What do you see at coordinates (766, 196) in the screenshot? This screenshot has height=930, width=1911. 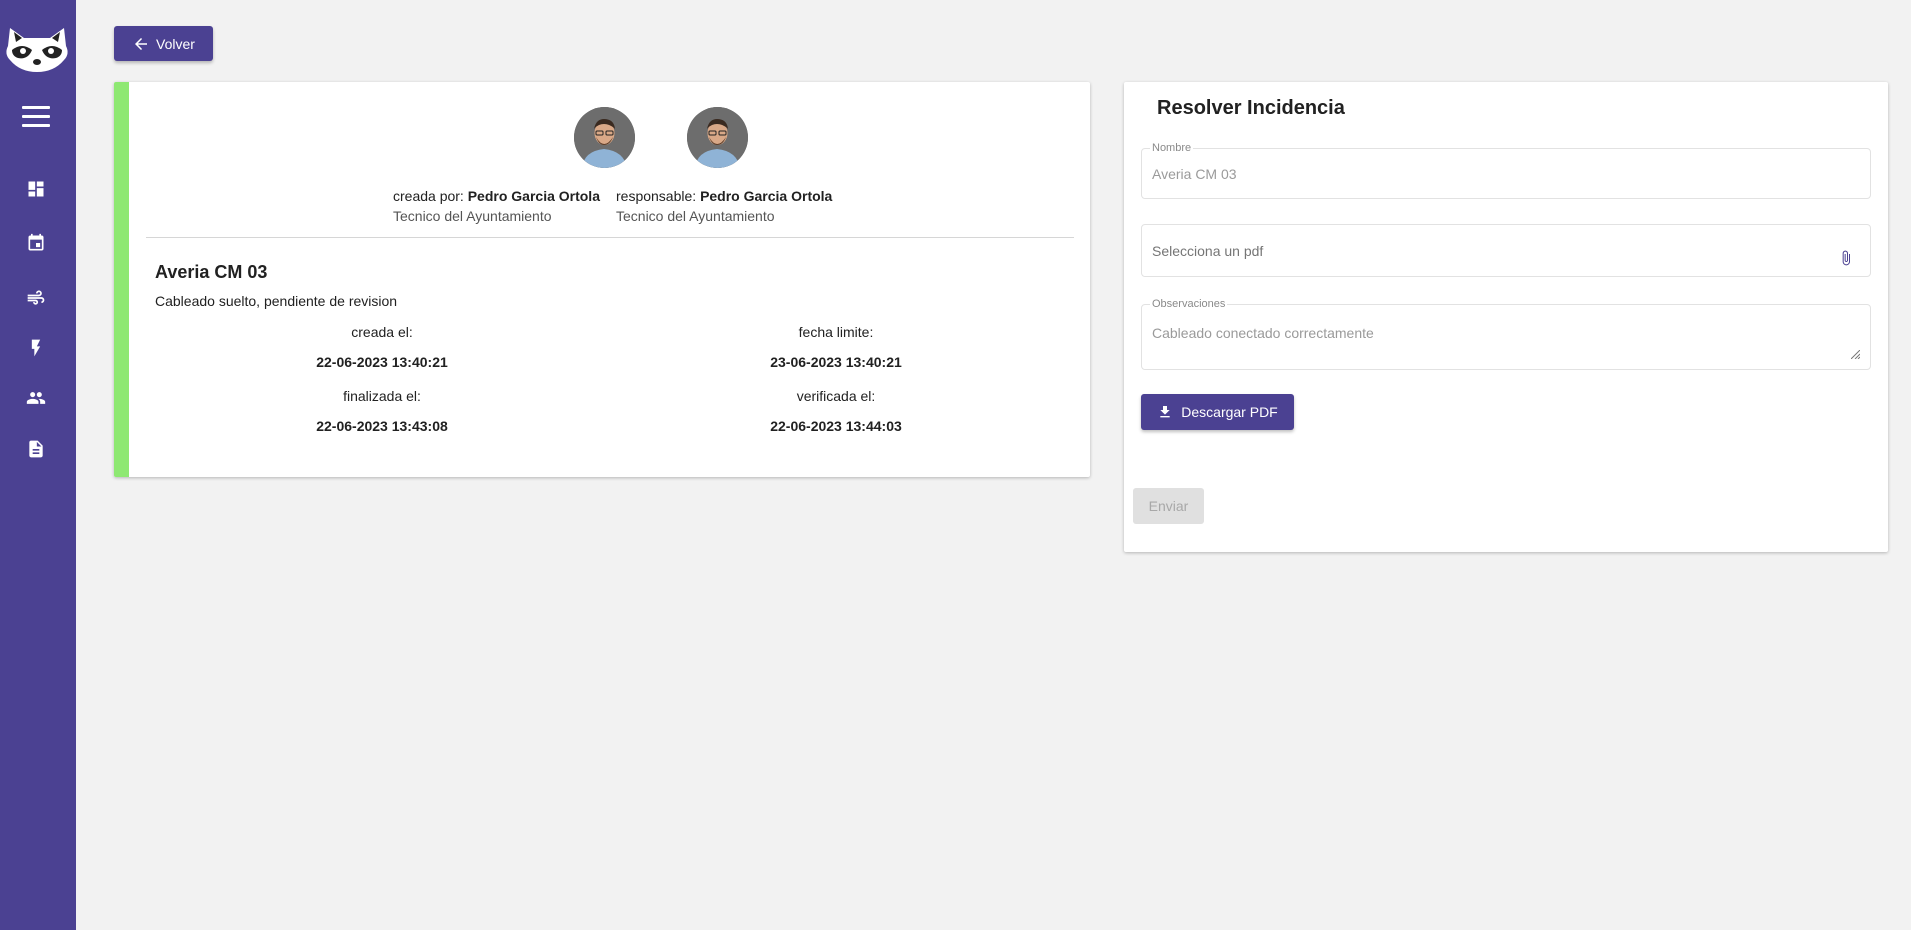 I see `responsible-name: Pedro Garcia Ortola` at bounding box center [766, 196].